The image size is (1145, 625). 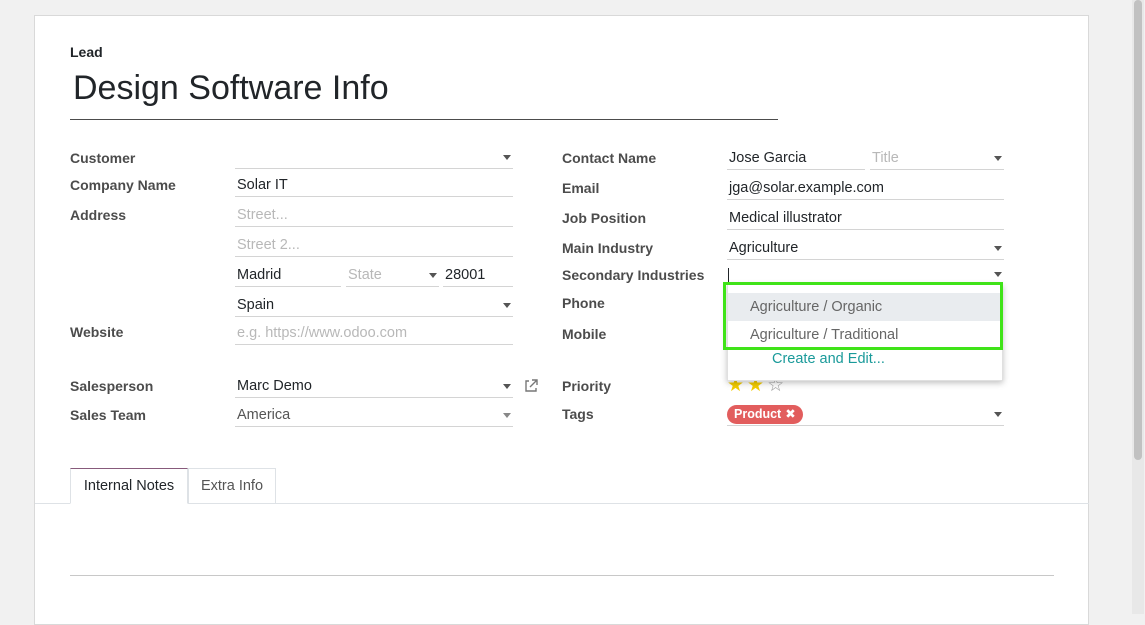 What do you see at coordinates (531, 386) in the screenshot?
I see `external-link-icon` at bounding box center [531, 386].